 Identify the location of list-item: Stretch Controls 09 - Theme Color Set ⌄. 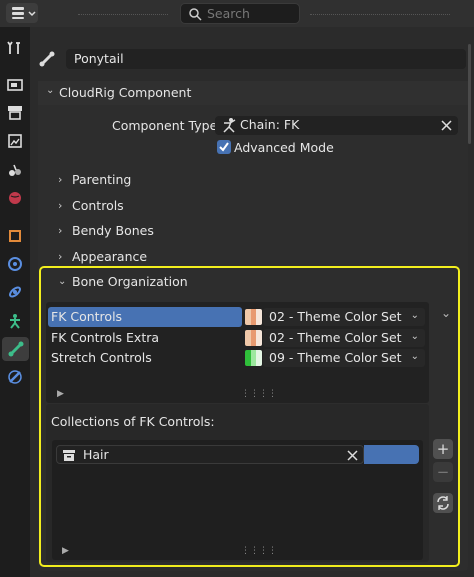
(237, 358).